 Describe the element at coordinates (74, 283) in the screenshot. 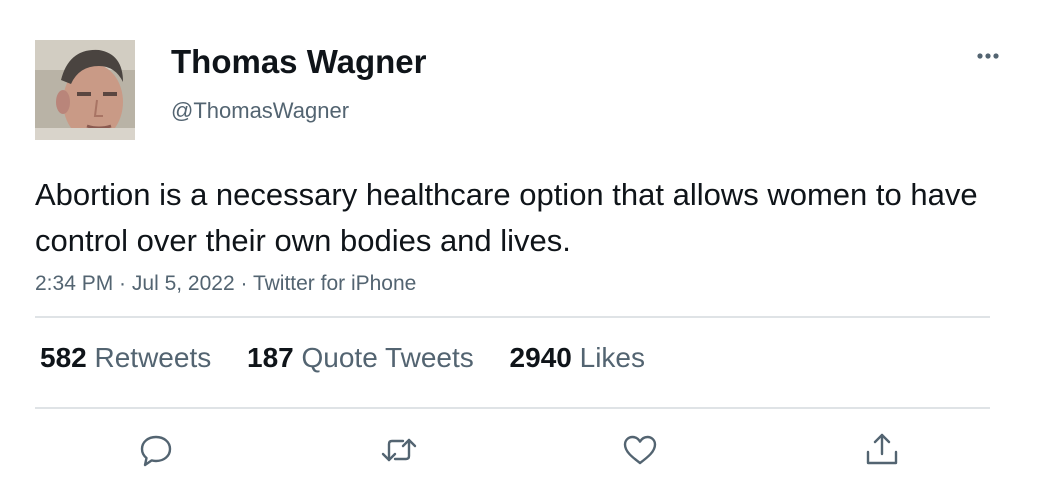

I see `tweet-time: 2:34 PM` at that location.